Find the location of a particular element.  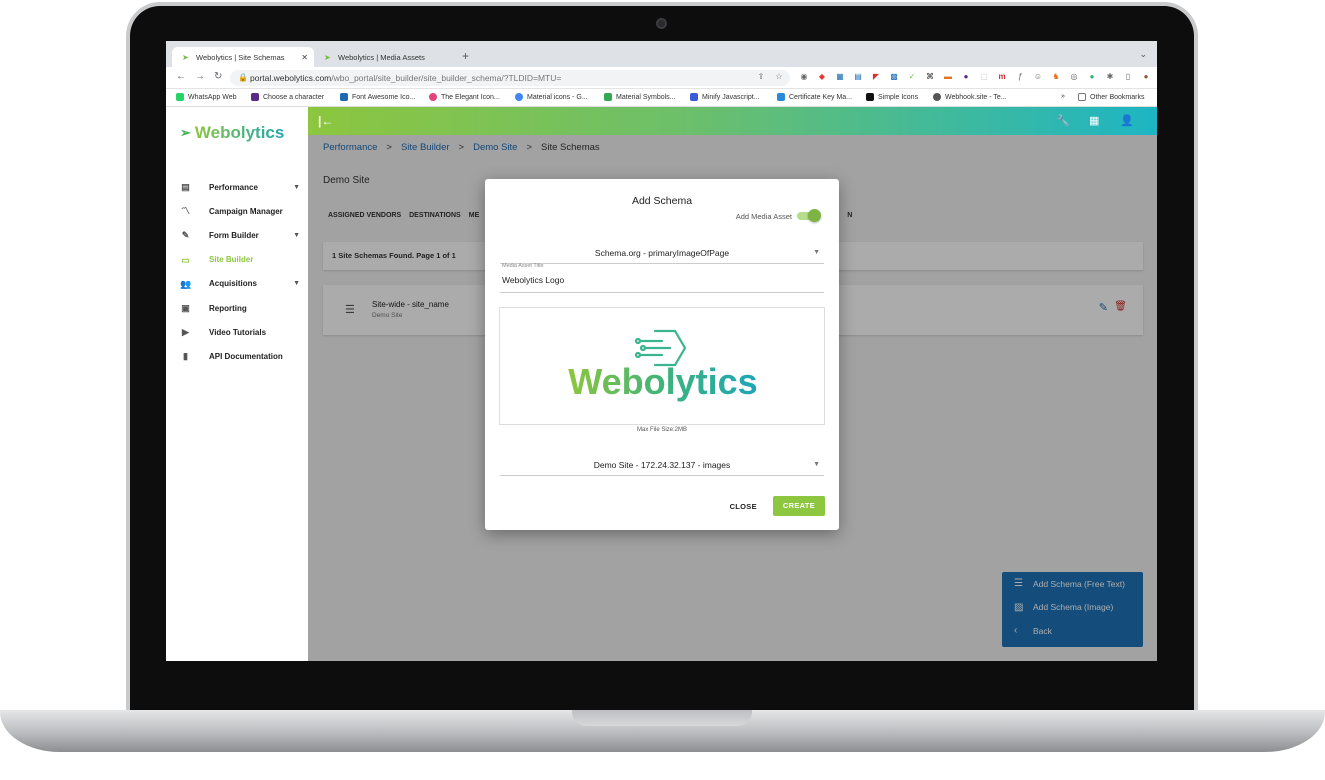

sidepanel-icon: ▯ is located at coordinates (1128, 76).